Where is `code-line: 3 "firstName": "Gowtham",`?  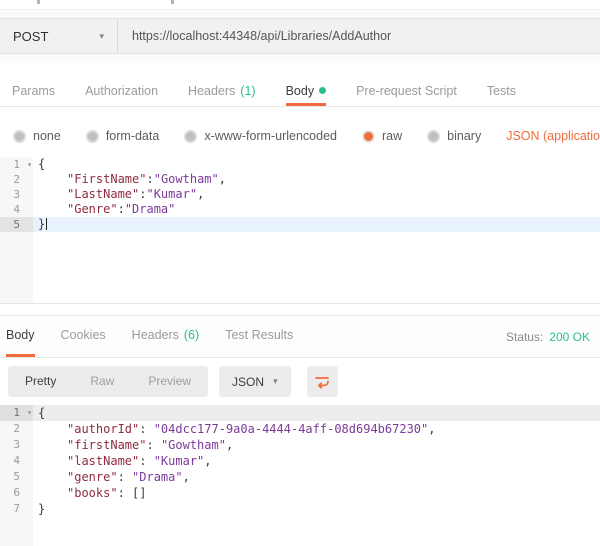 code-line: 3 "firstName": "Gowtham", is located at coordinates (123, 445).